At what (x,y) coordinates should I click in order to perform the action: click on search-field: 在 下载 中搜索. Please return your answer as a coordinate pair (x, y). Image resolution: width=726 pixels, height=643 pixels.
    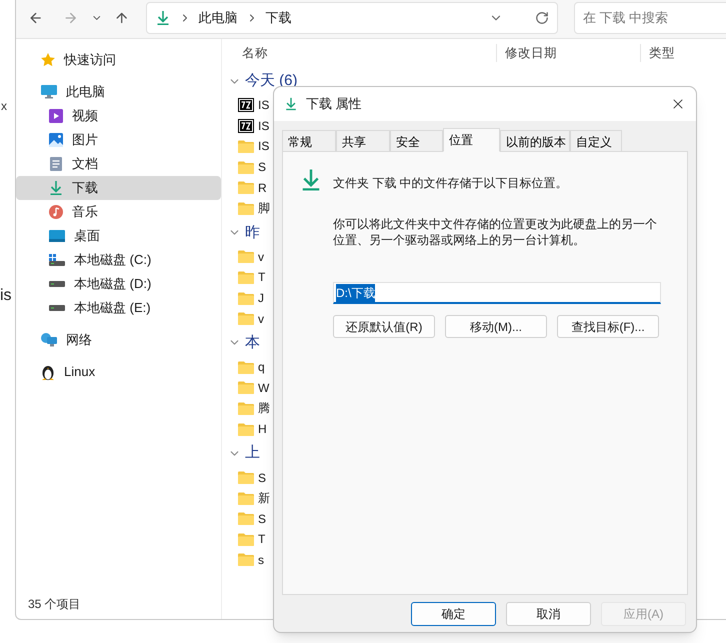
    Looking at the image, I should click on (650, 18).